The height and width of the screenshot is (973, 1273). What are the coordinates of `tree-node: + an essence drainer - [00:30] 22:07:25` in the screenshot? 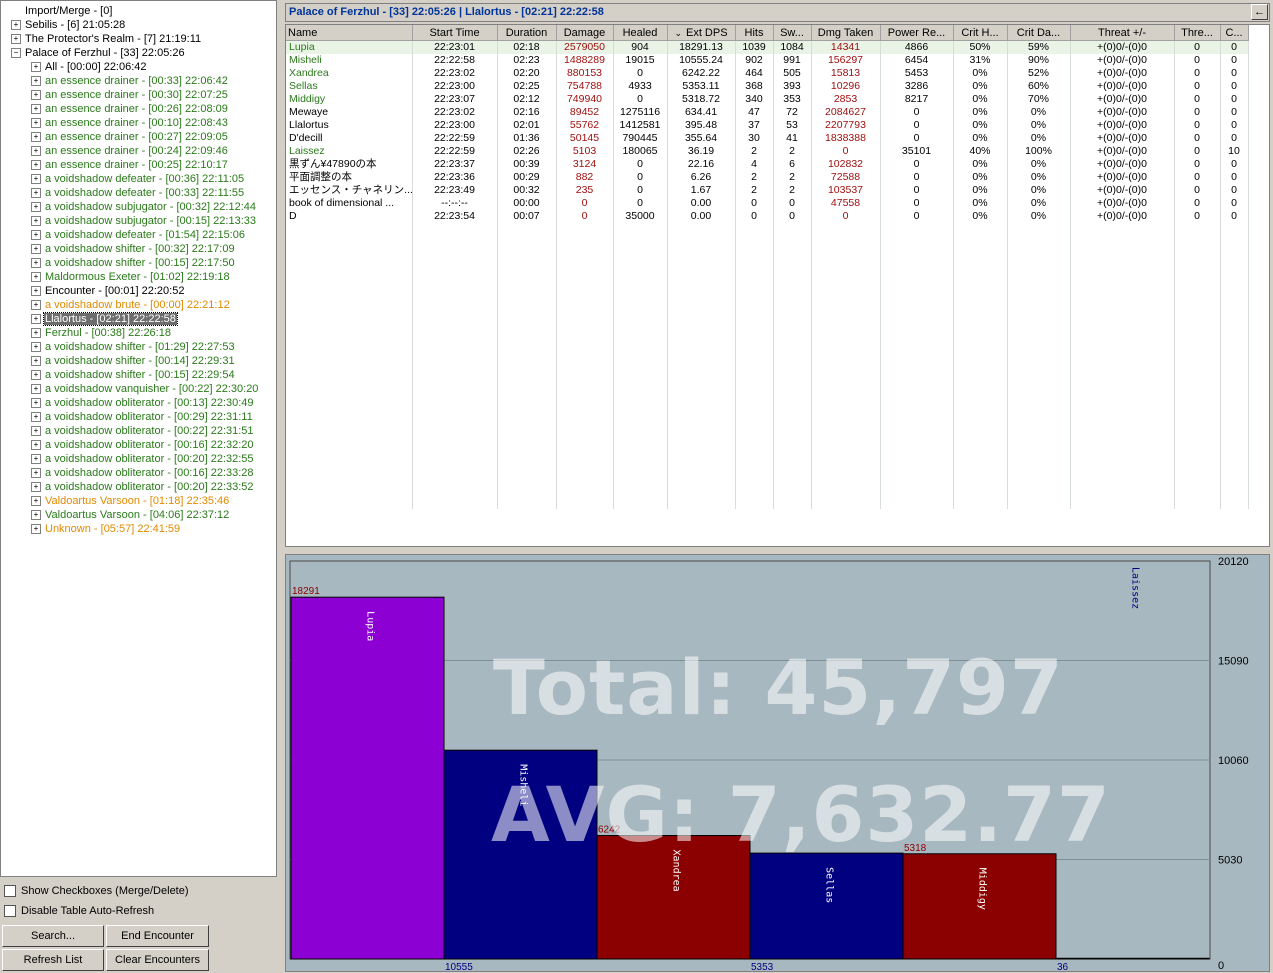 It's located at (130, 95).